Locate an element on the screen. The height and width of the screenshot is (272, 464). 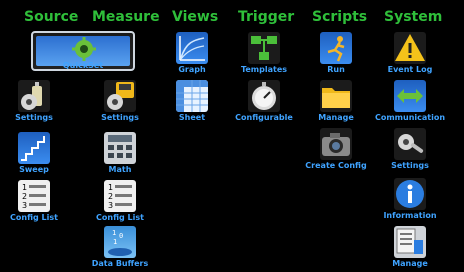
sweep-icon is located at coordinates (34, 148).